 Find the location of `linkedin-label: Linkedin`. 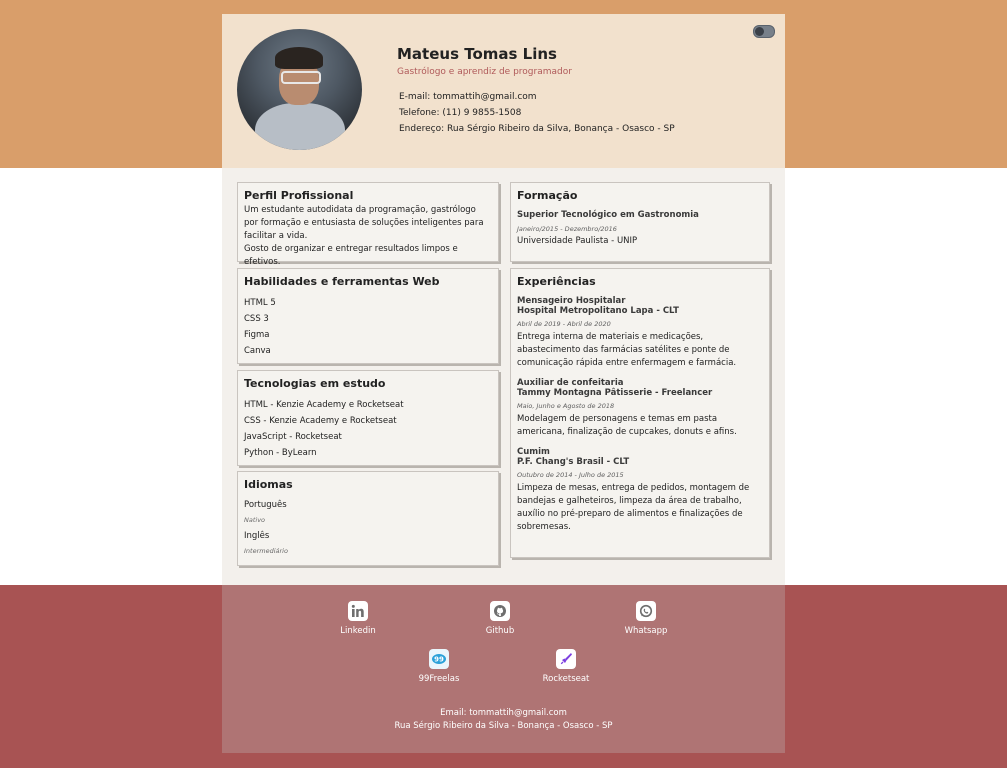

linkedin-label: Linkedin is located at coordinates (358, 631).